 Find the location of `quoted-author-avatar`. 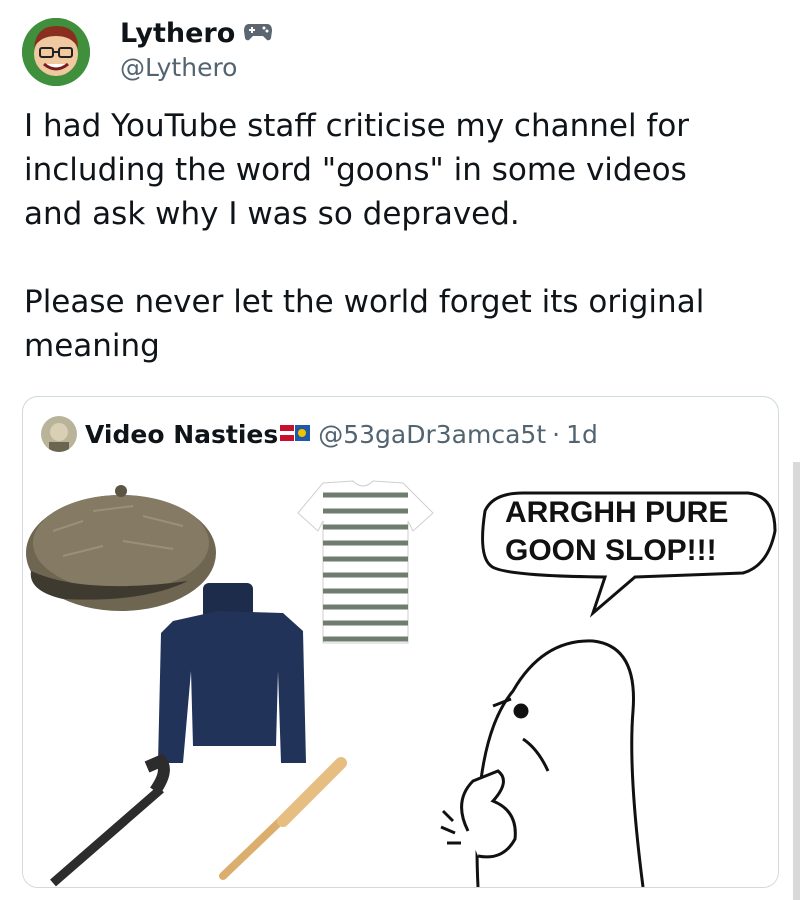

quoted-author-avatar is located at coordinates (59, 434).